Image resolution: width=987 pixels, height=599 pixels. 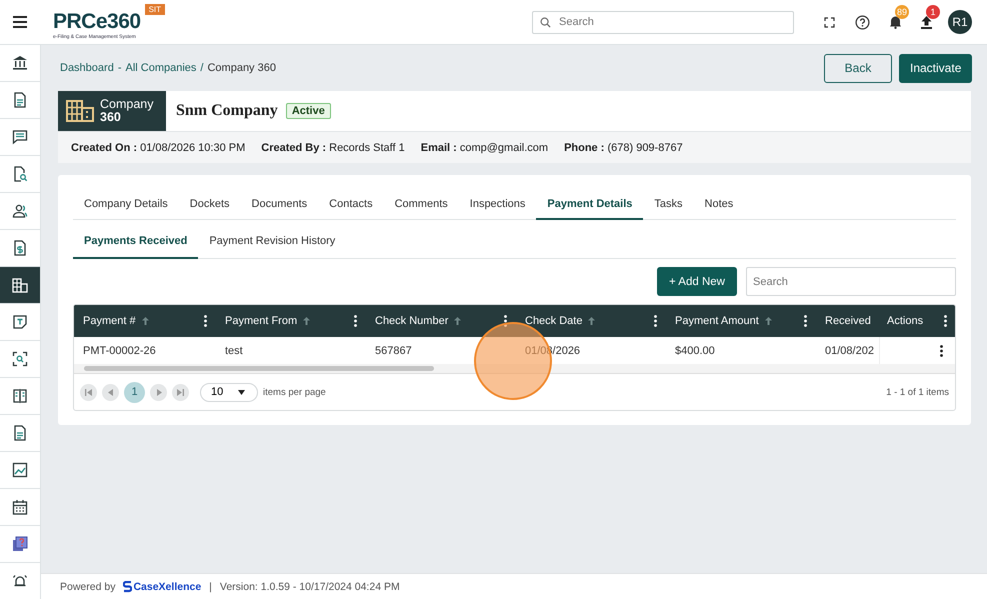 What do you see at coordinates (862, 22) in the screenshot?
I see `help-icon` at bounding box center [862, 22].